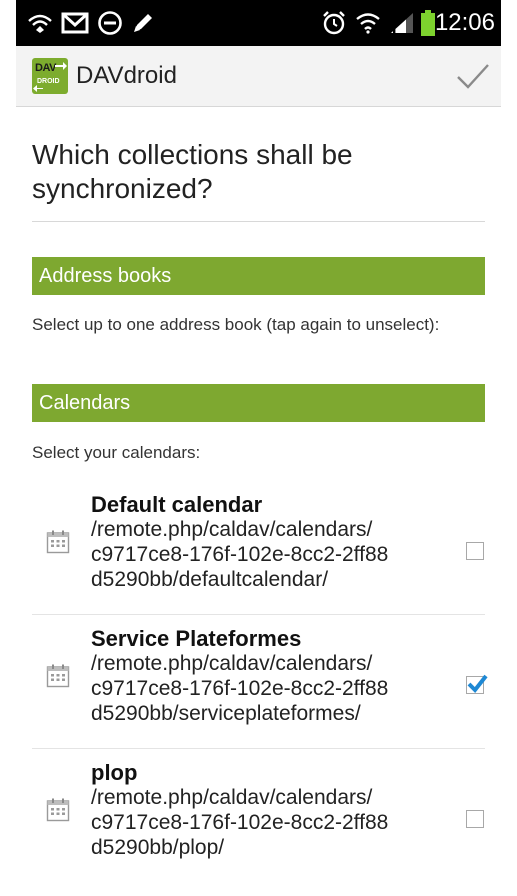  Describe the element at coordinates (258, 276) in the screenshot. I see `section-header-address-books: Address books` at that location.